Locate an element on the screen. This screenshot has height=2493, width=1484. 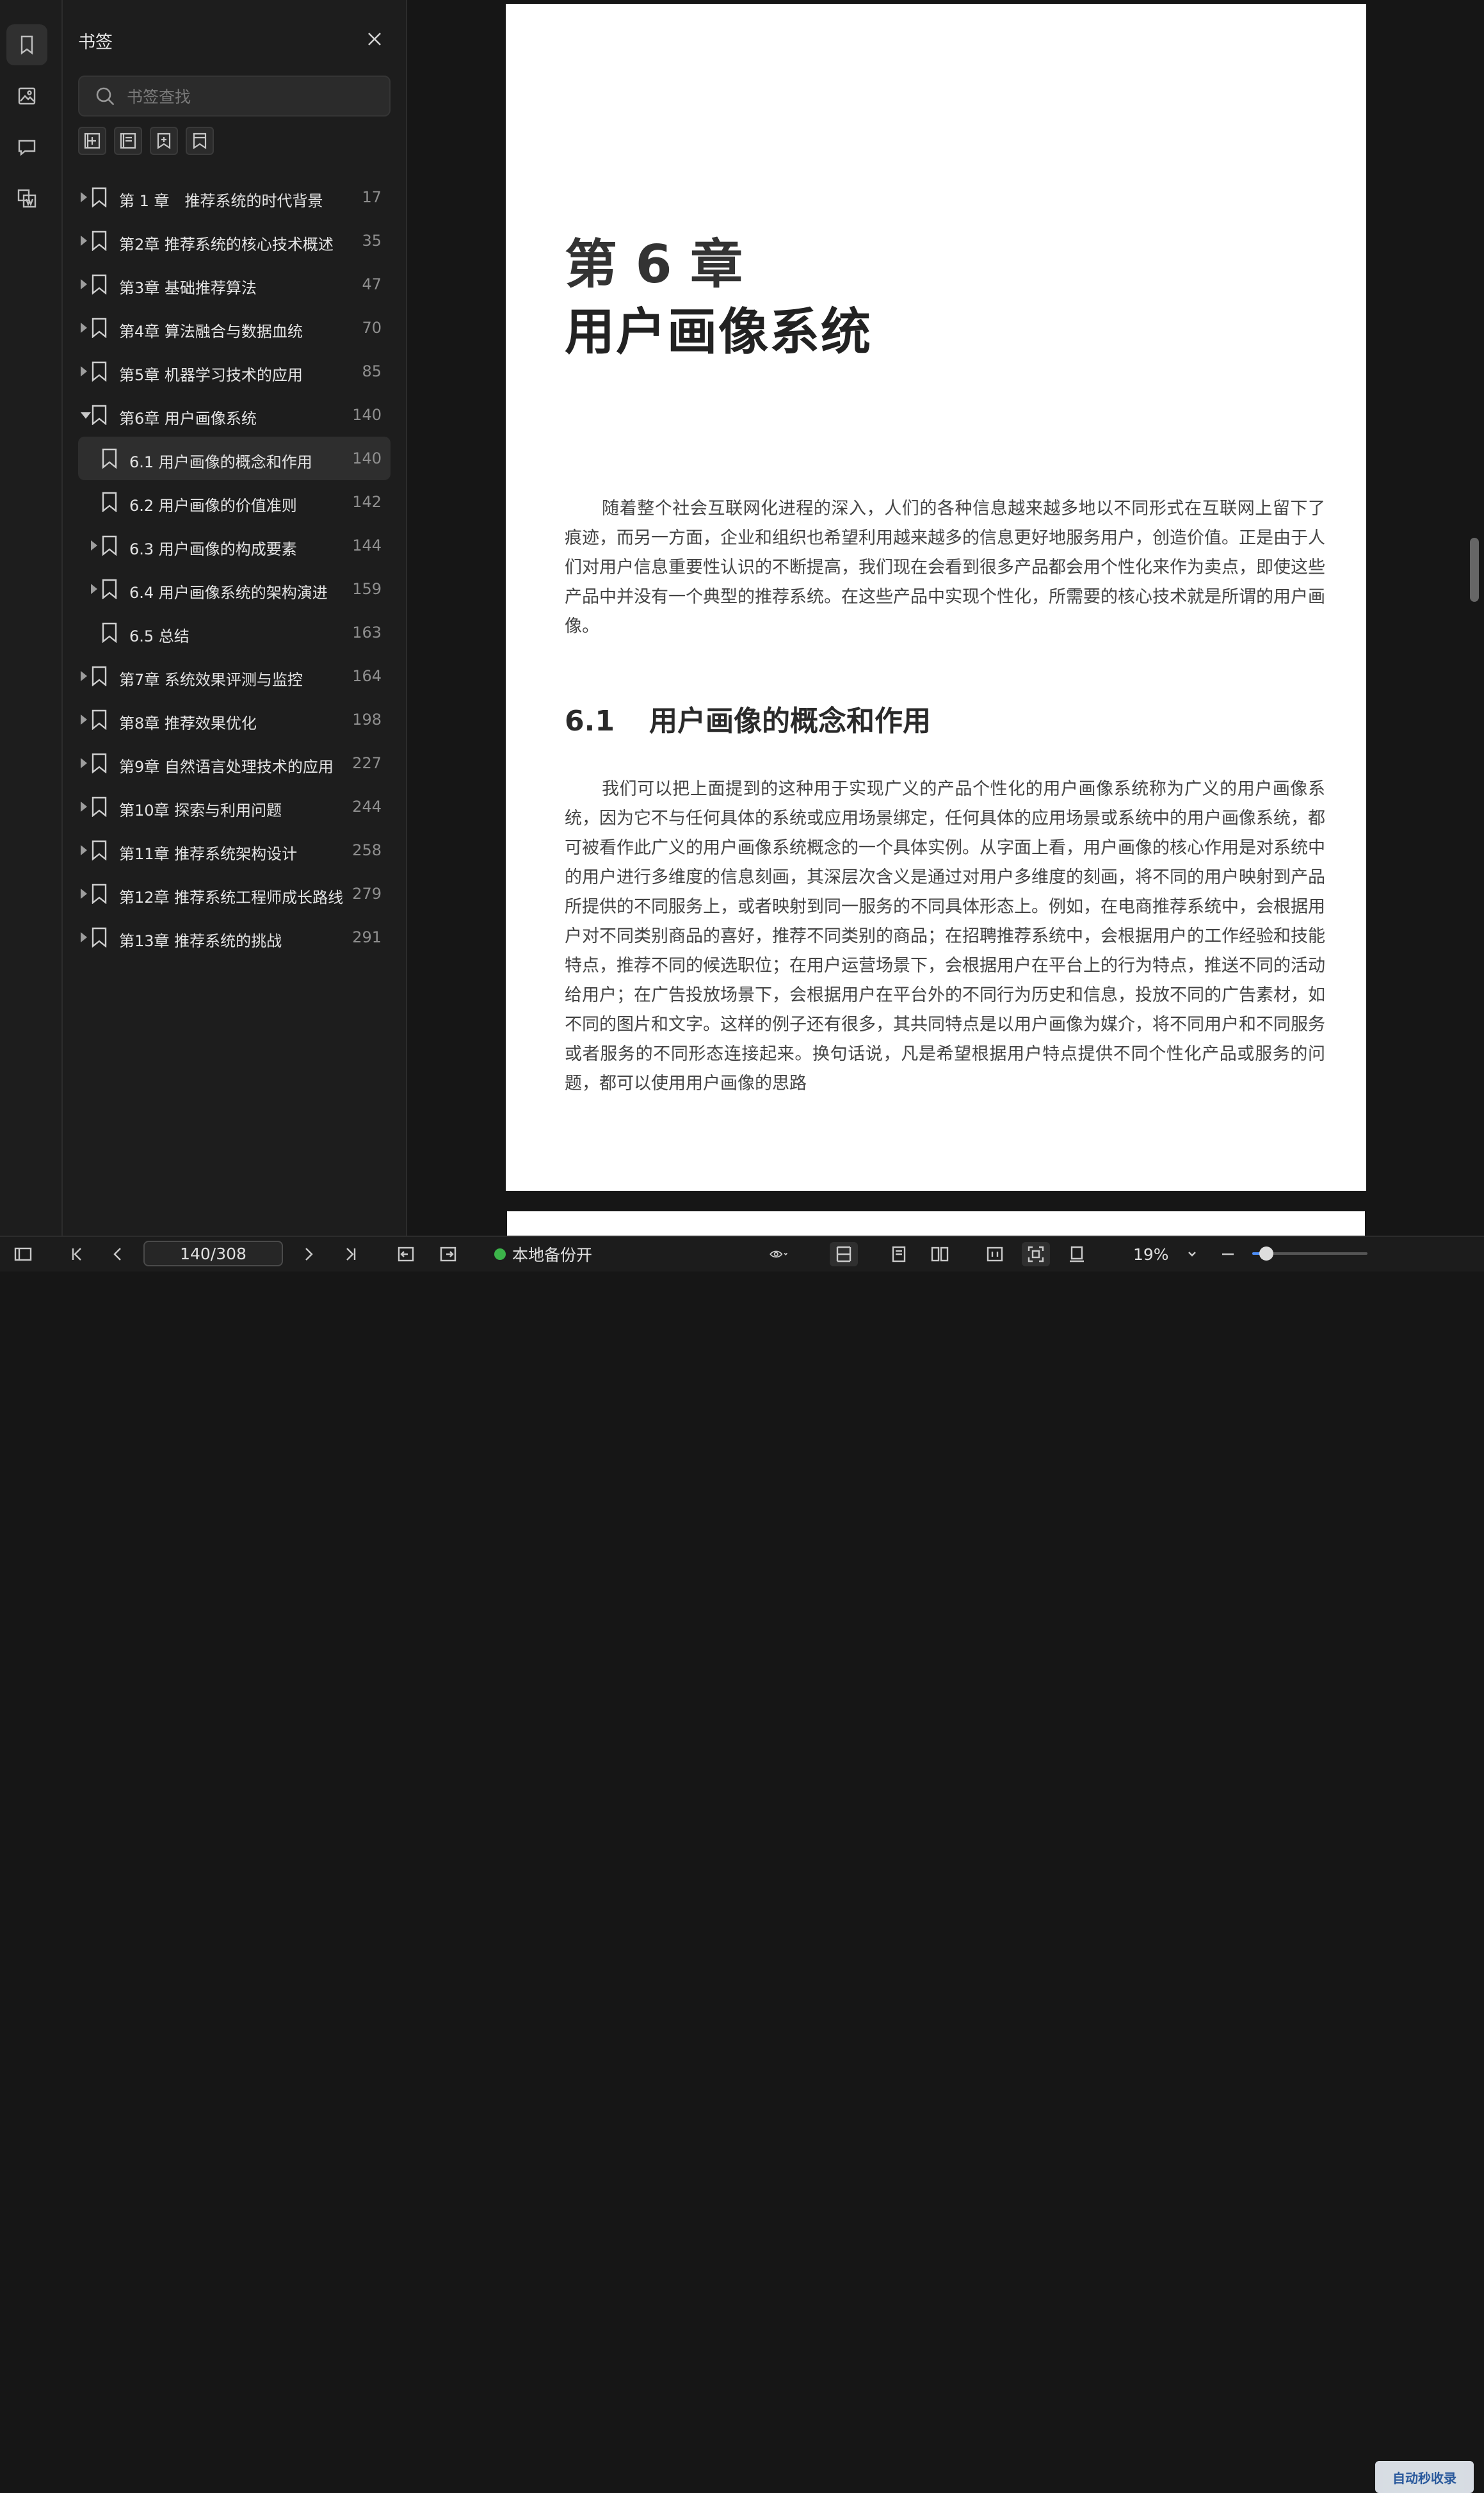
first-page-button is located at coordinates (77, 1254).